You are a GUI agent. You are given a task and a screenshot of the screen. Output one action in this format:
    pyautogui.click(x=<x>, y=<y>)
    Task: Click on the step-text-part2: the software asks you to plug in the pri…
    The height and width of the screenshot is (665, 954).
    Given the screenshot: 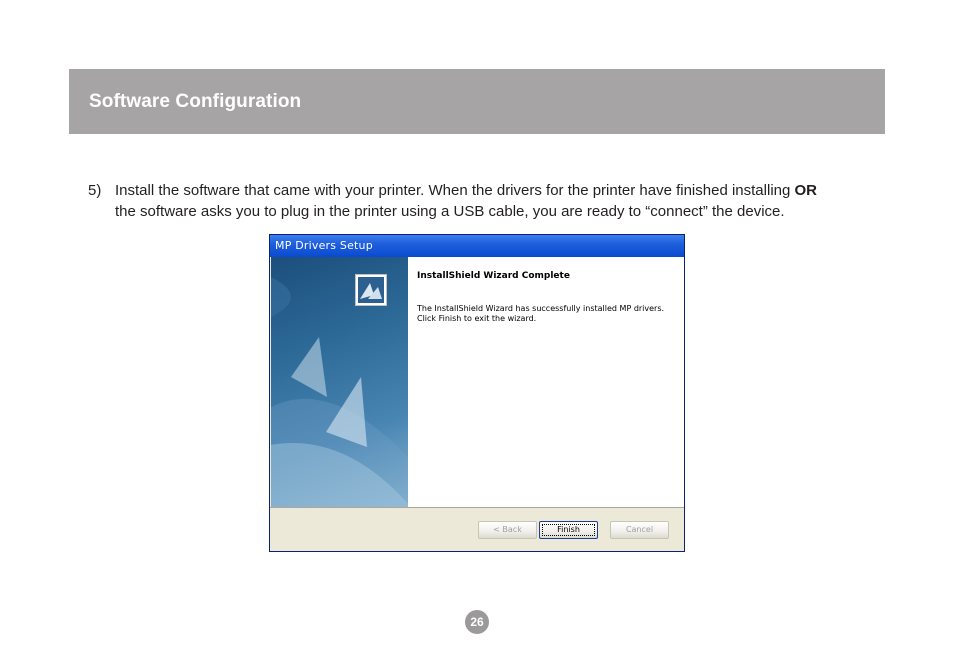 What is the action you would take?
    pyautogui.click(x=450, y=211)
    